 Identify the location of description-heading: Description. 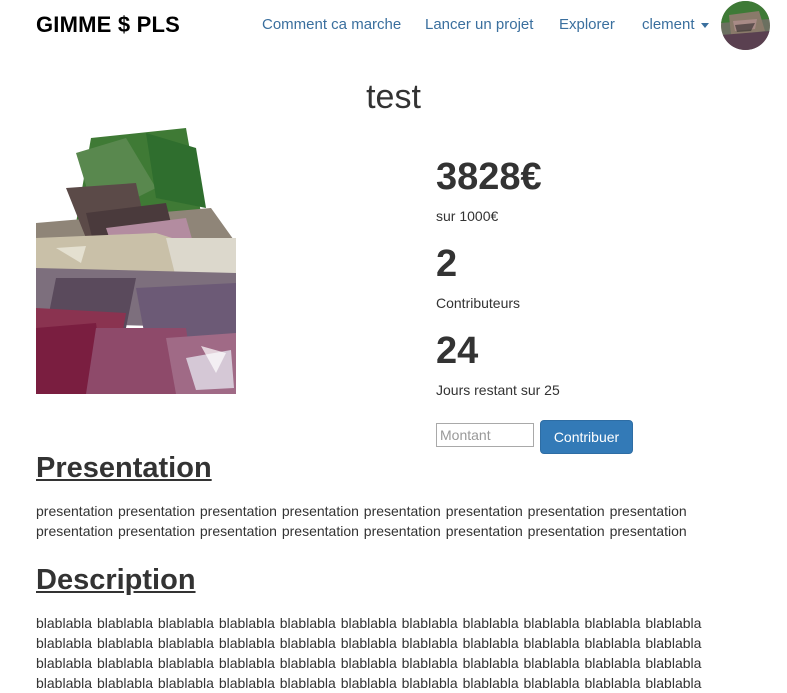
(116, 580).